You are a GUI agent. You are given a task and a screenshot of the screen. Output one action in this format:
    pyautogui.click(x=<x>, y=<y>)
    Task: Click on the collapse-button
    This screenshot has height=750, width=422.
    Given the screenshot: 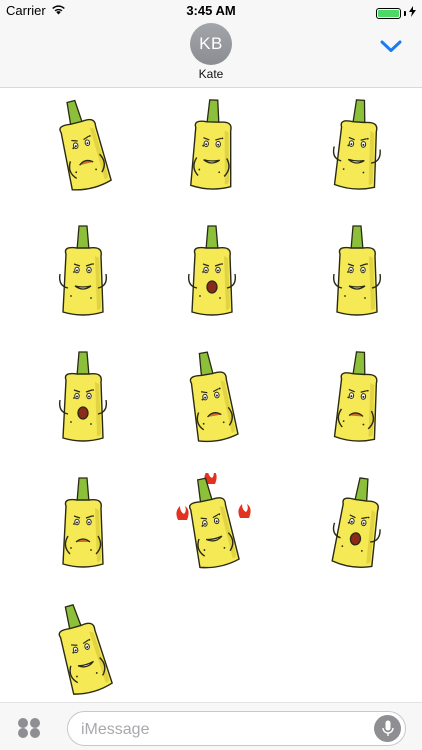 What is the action you would take?
    pyautogui.click(x=391, y=46)
    